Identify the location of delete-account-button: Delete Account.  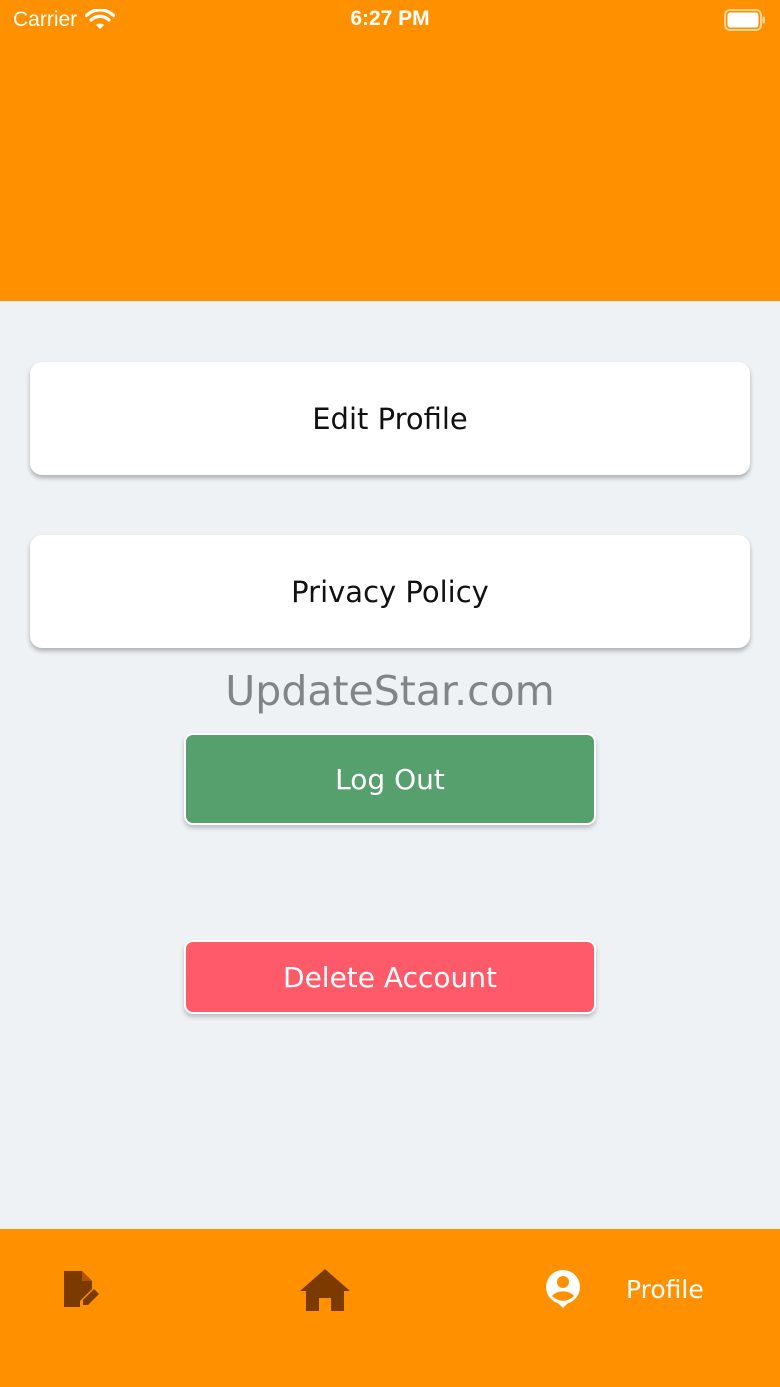
(390, 977).